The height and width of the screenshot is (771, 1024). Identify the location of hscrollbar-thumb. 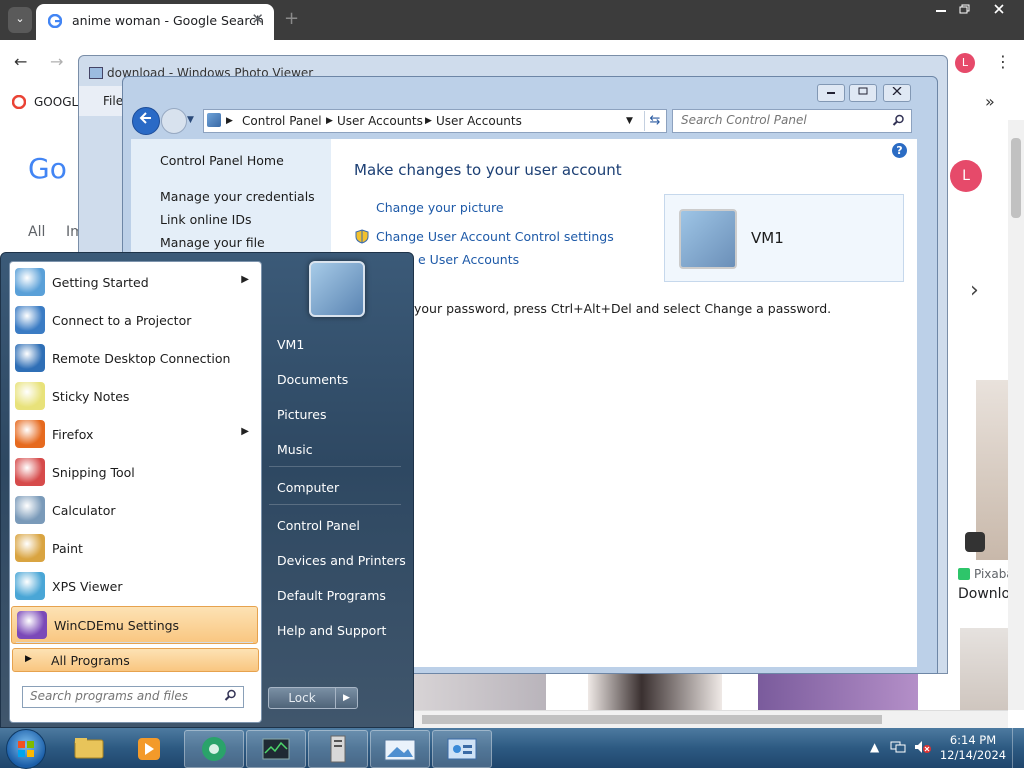
(652, 719).